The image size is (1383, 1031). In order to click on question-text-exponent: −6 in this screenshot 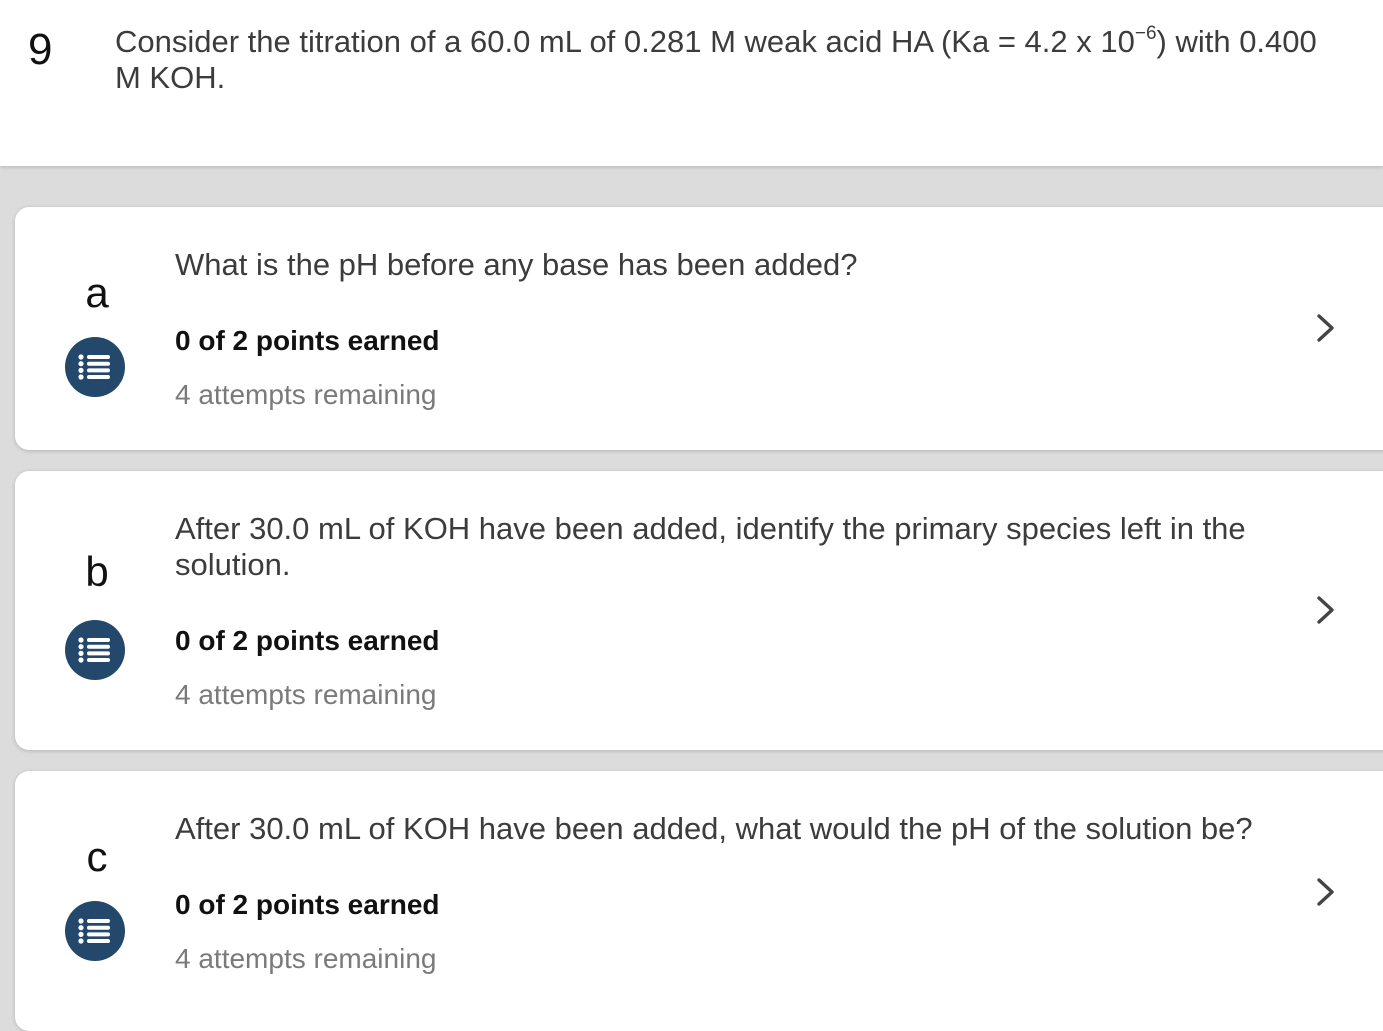, I will do `click(1145, 33)`.